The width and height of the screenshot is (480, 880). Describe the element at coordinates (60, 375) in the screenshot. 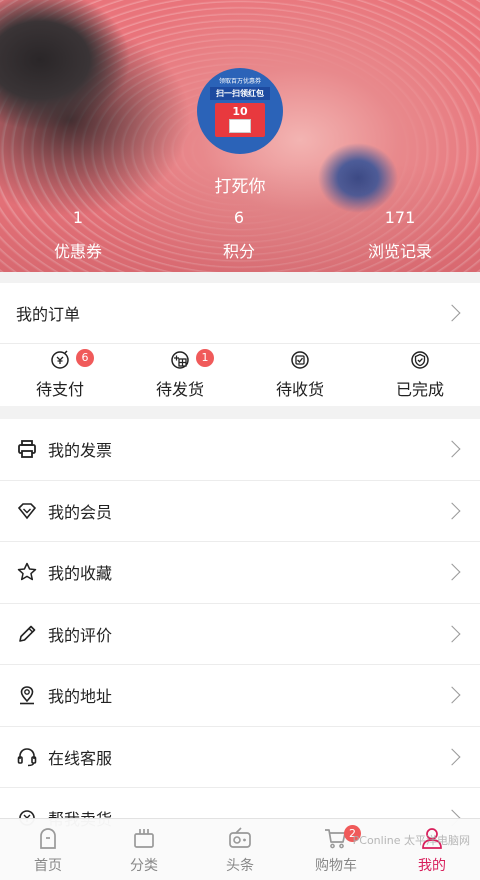

I see `order-status-pending-payment: 6 待支付` at that location.